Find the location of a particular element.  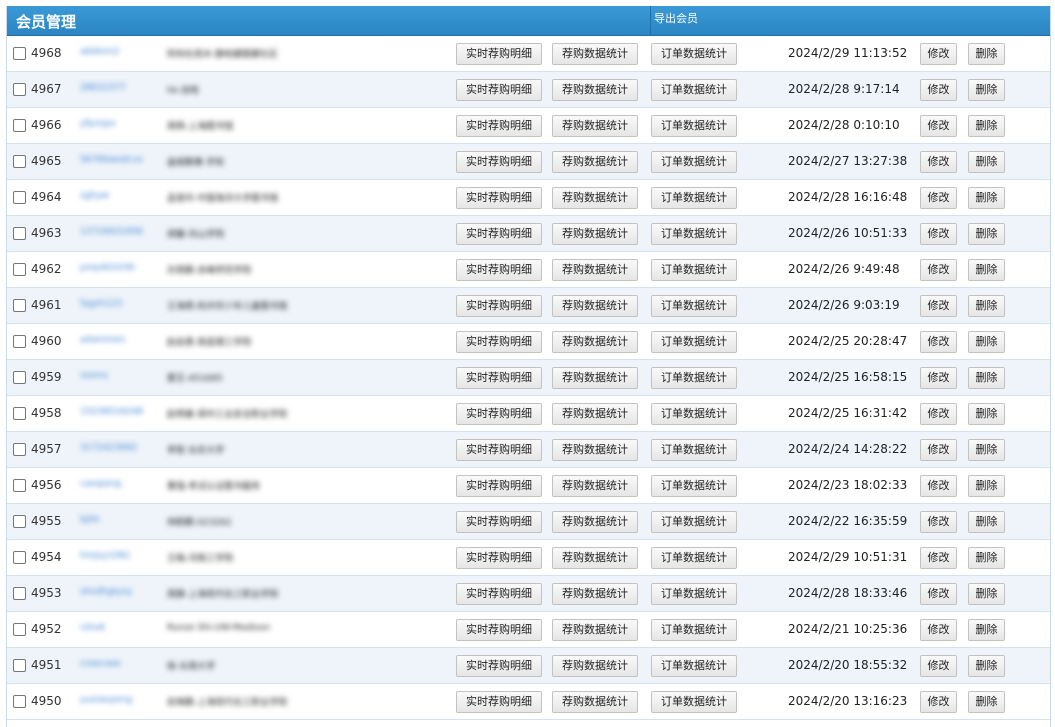

member-username-link: bjhh is located at coordinates (90, 520).